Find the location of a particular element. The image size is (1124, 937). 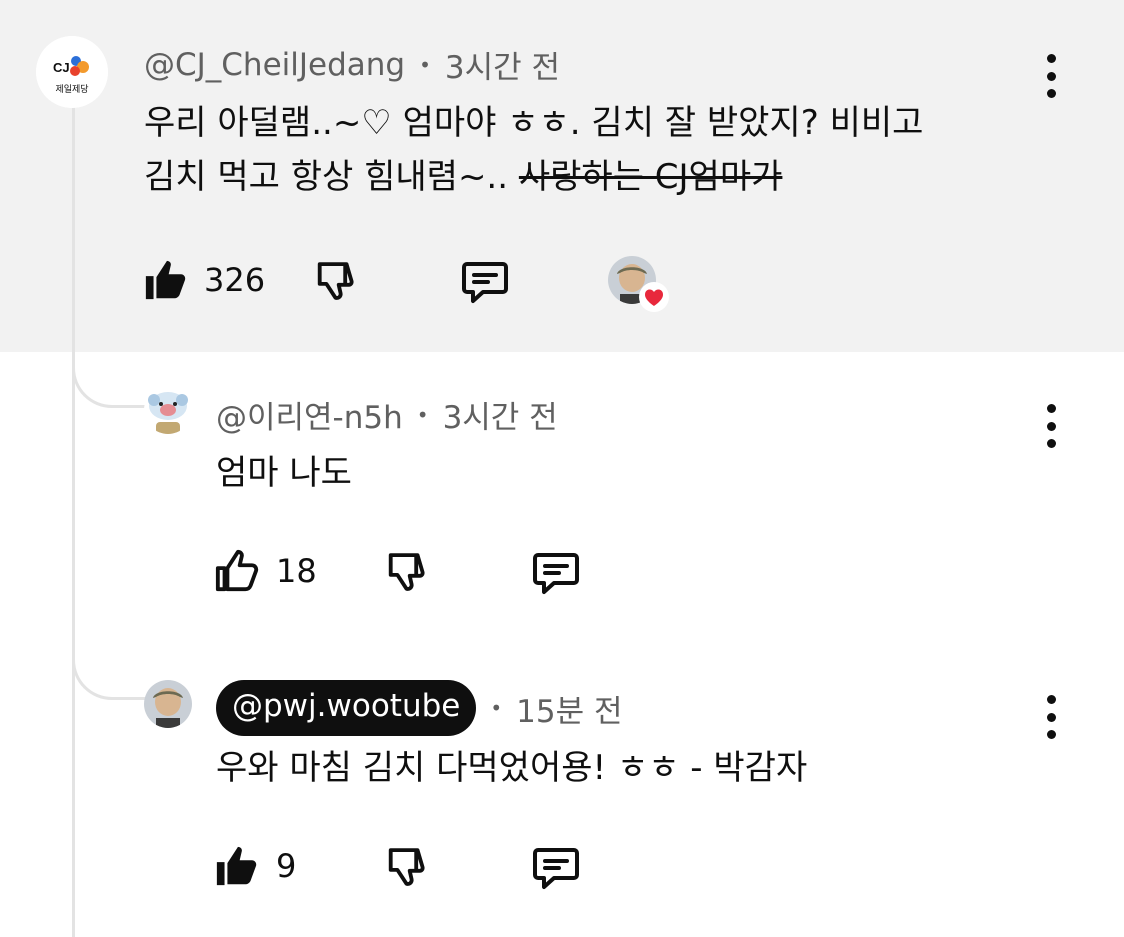

thumbs-up-outline-icon is located at coordinates (237, 570).